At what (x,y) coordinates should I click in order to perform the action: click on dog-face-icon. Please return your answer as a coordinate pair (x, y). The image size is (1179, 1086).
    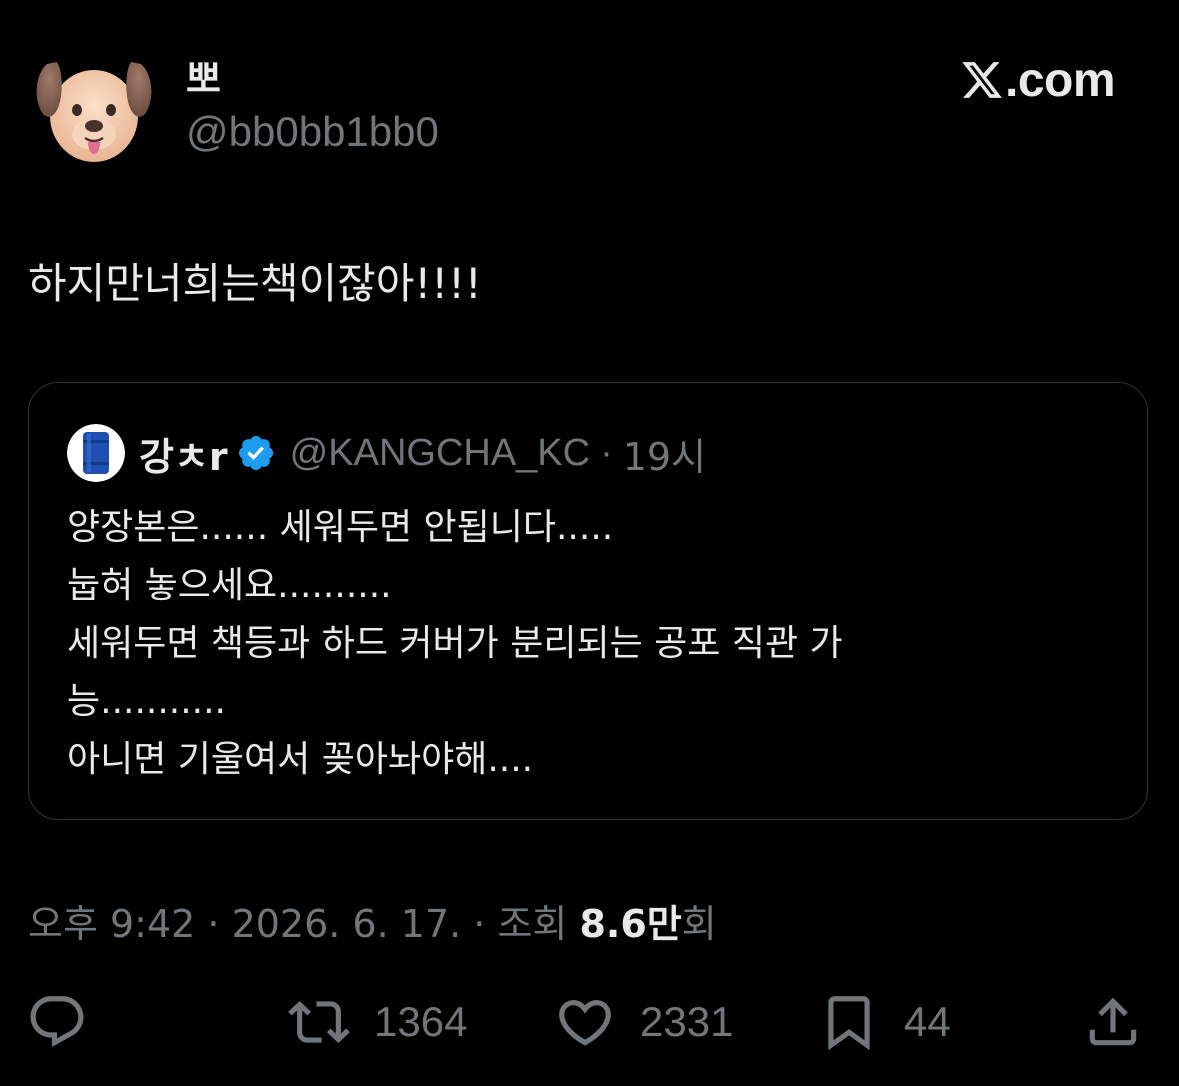
    Looking at the image, I should click on (94, 112).